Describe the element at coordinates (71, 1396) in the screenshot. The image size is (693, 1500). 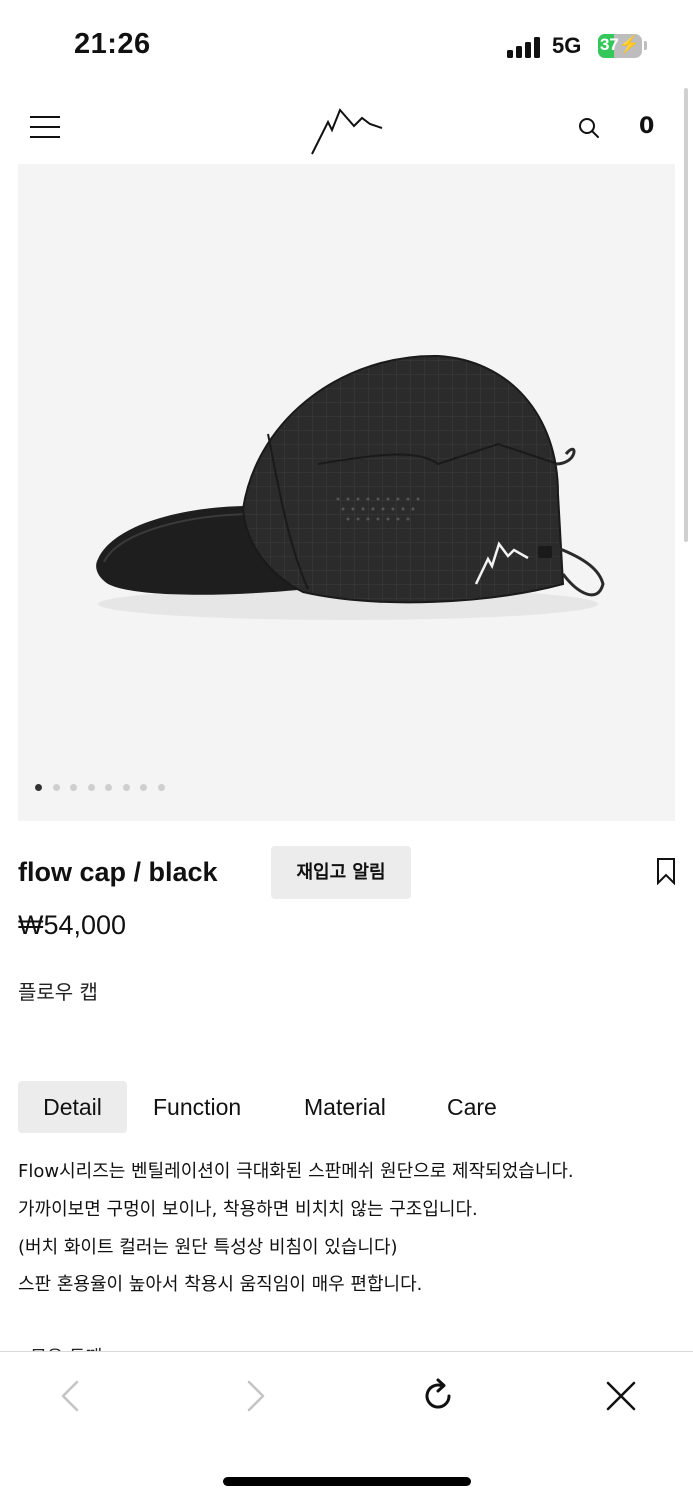
I see `chevron-left-icon` at that location.